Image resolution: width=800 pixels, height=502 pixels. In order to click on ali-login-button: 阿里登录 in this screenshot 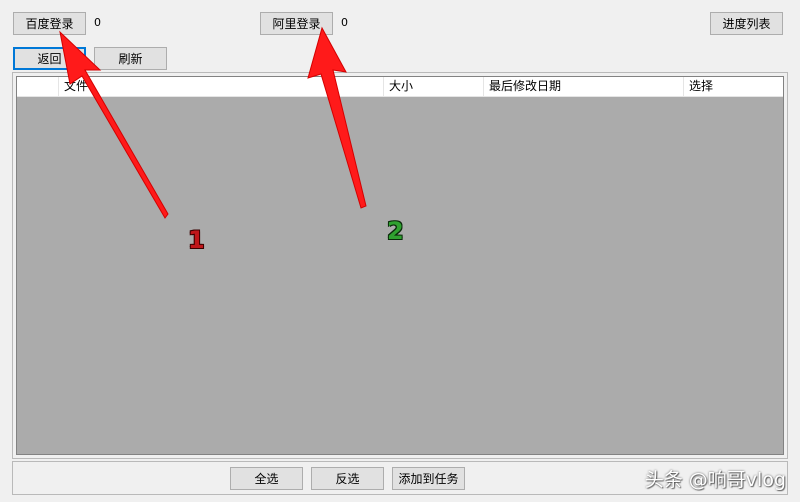, I will do `click(296, 23)`.